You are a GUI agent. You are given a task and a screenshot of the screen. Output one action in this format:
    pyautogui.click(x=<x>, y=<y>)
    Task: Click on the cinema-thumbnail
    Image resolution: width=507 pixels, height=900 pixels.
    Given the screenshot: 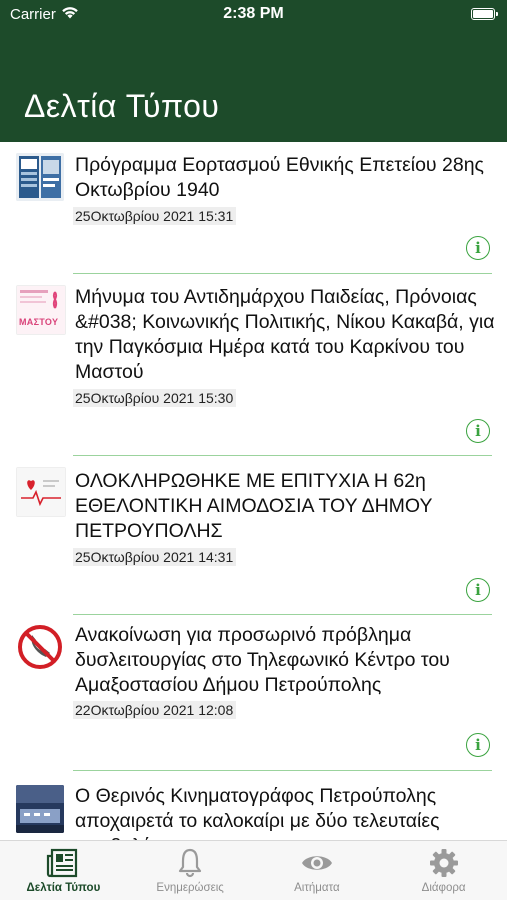 What is the action you would take?
    pyautogui.click(x=40, y=809)
    